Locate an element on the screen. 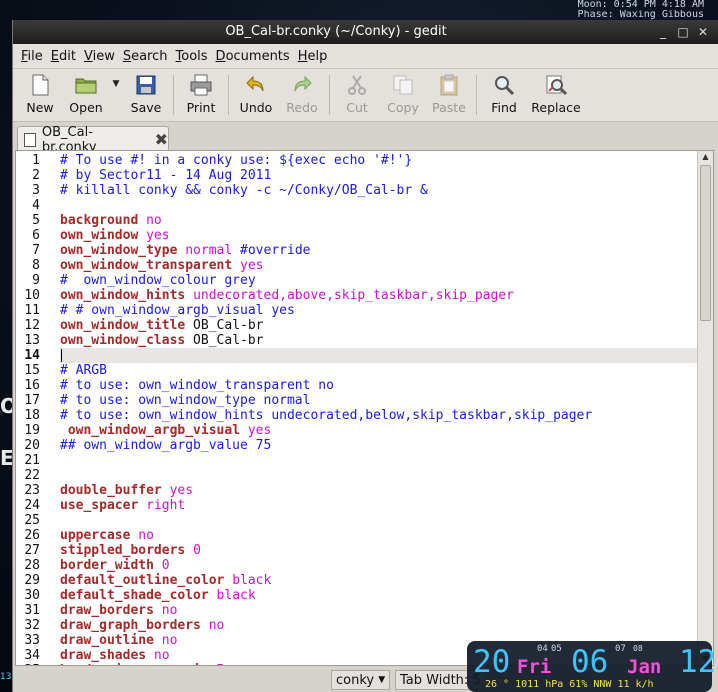  code-line: # own_window_colour grey is located at coordinates (158, 280).